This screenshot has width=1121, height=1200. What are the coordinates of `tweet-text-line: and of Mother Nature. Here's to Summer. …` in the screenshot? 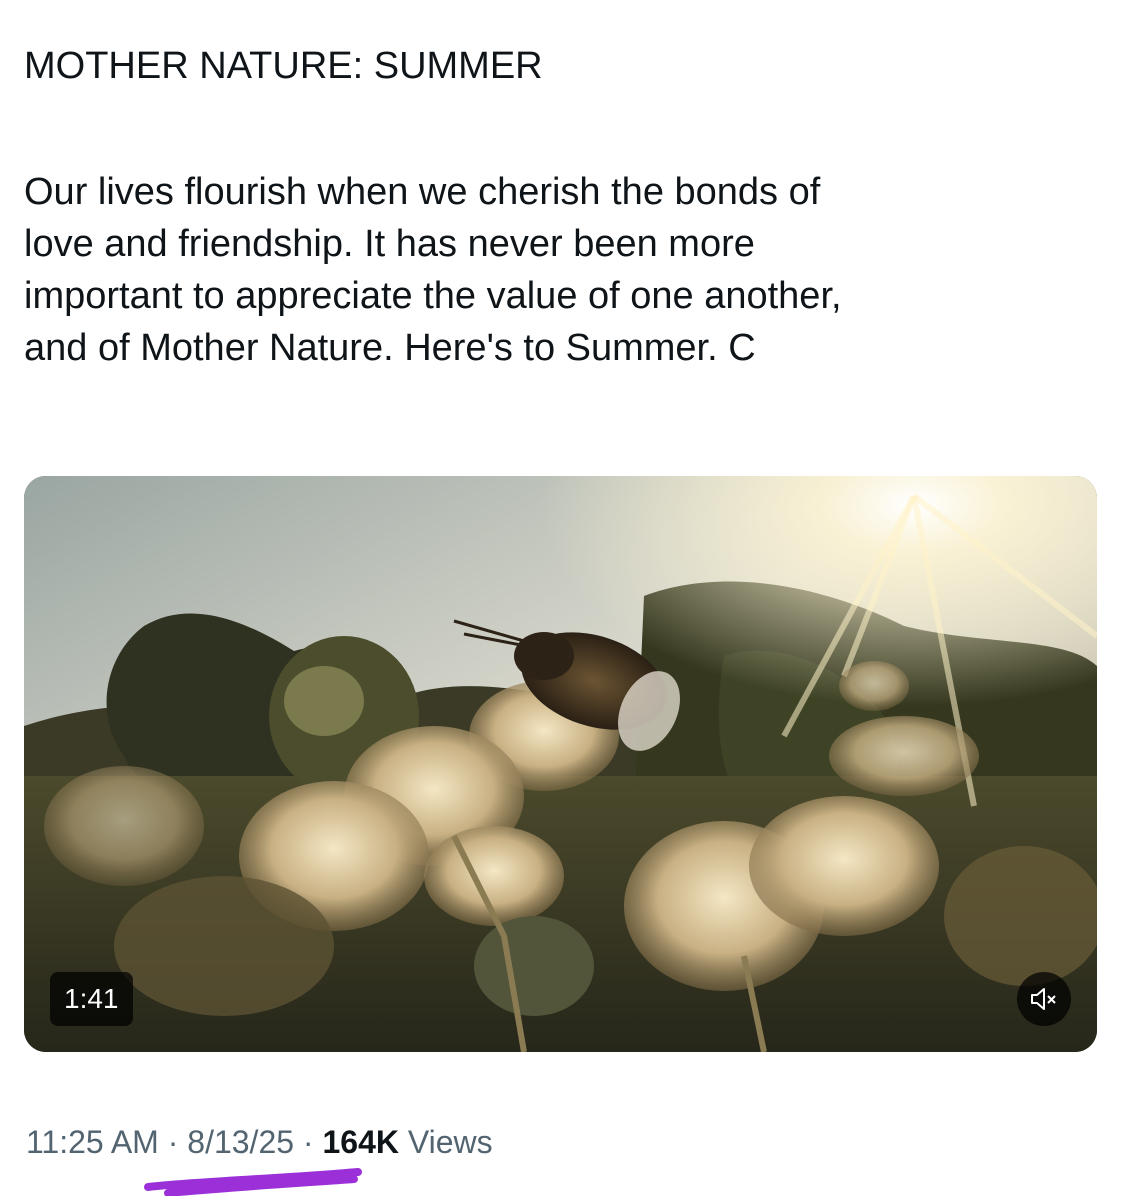 It's located at (390, 348).